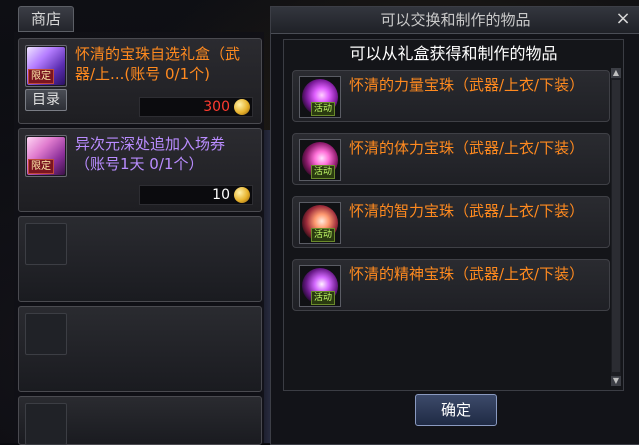 The image size is (639, 445). What do you see at coordinates (451, 159) in the screenshot?
I see `list-item: 活动 怀清的体力宝珠（武器/上衣/下装）` at bounding box center [451, 159].